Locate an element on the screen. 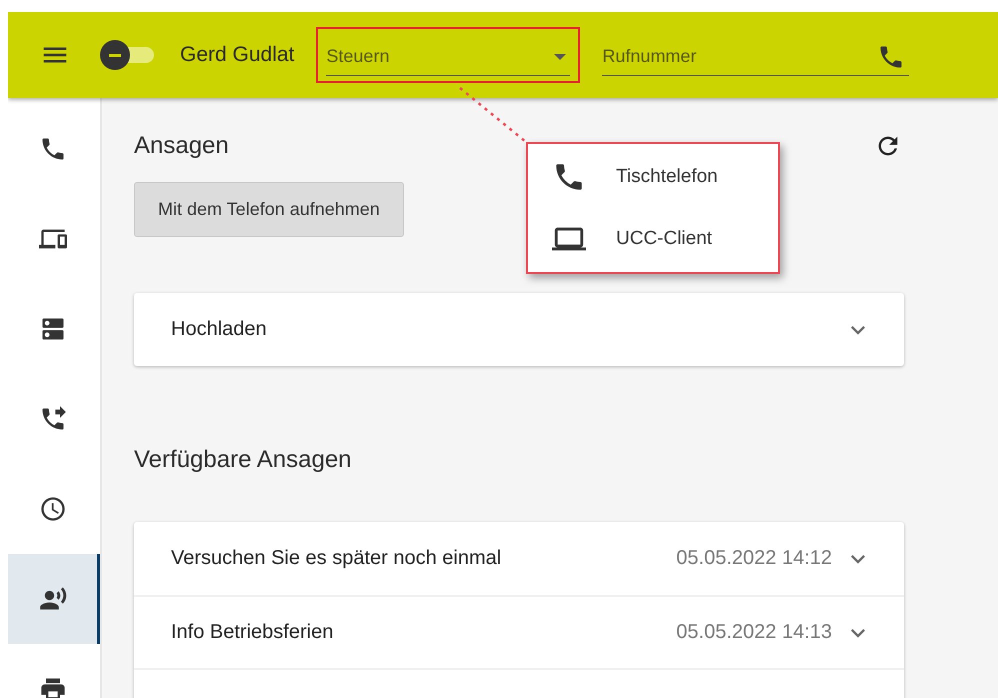 This screenshot has height=698, width=998. caret-down-icon is located at coordinates (560, 57).